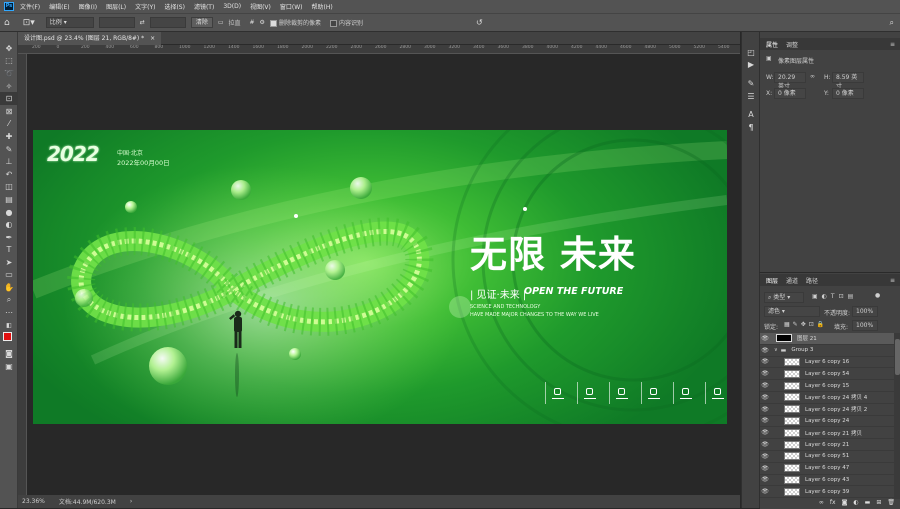  Describe the element at coordinates (131, 501) in the screenshot. I see `chevron-right-icon: ›` at that location.